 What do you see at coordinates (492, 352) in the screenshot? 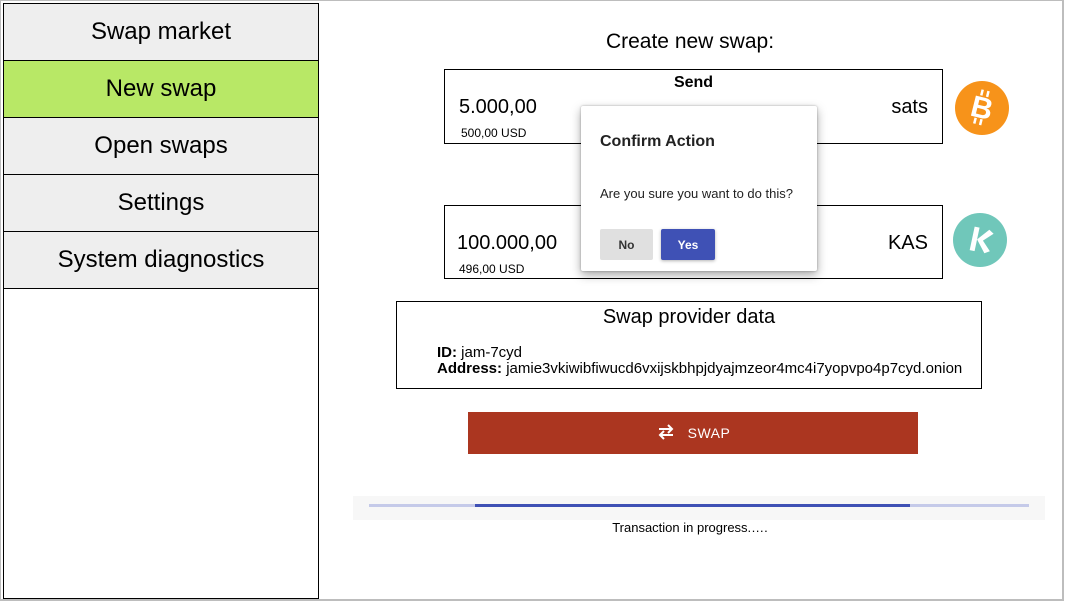
I see `provider-id-value: jam-7cyd` at bounding box center [492, 352].